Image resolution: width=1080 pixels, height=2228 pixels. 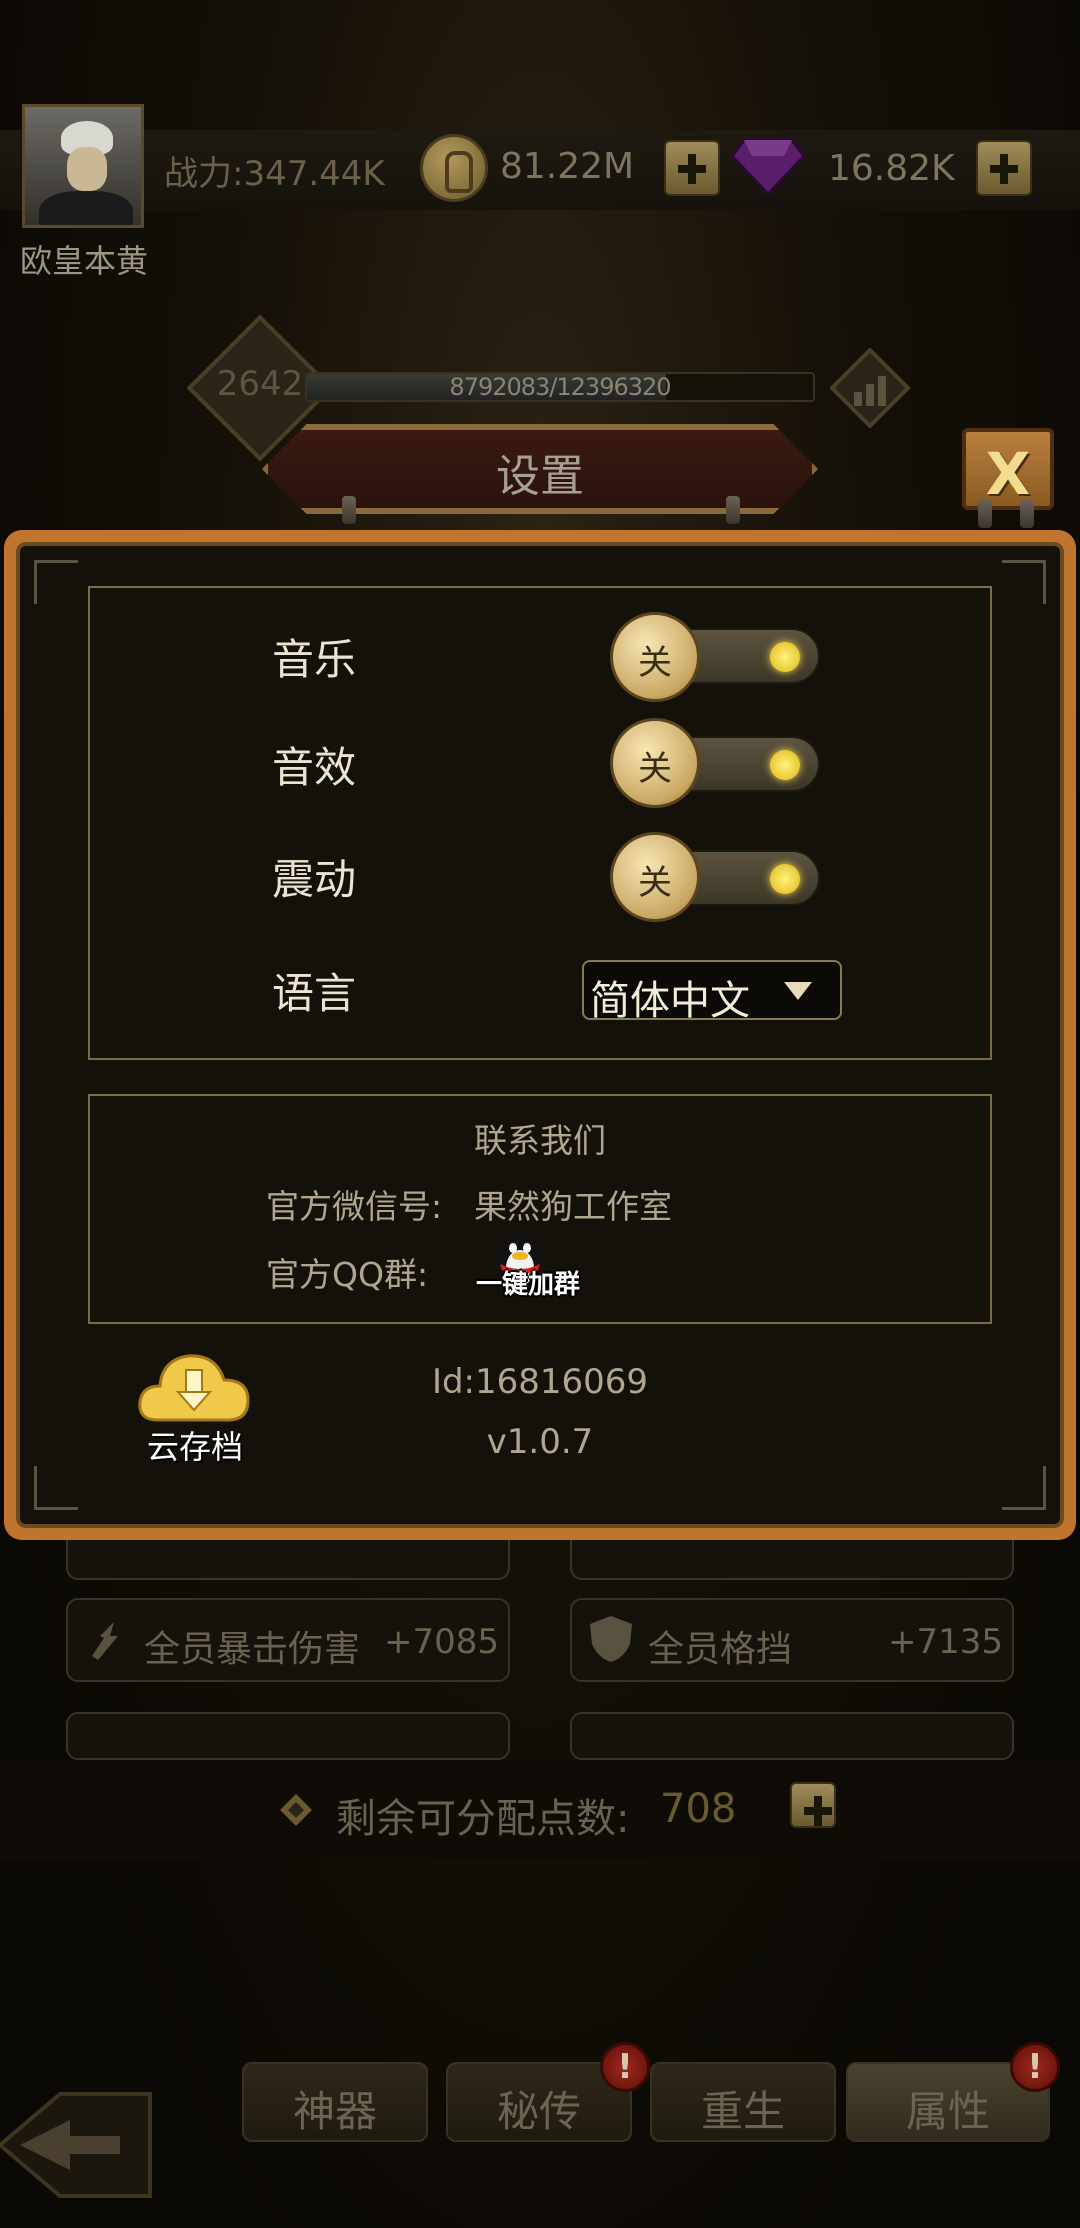 What do you see at coordinates (483, 1819) in the screenshot?
I see `points-label: 剩余可分配点数:` at bounding box center [483, 1819].